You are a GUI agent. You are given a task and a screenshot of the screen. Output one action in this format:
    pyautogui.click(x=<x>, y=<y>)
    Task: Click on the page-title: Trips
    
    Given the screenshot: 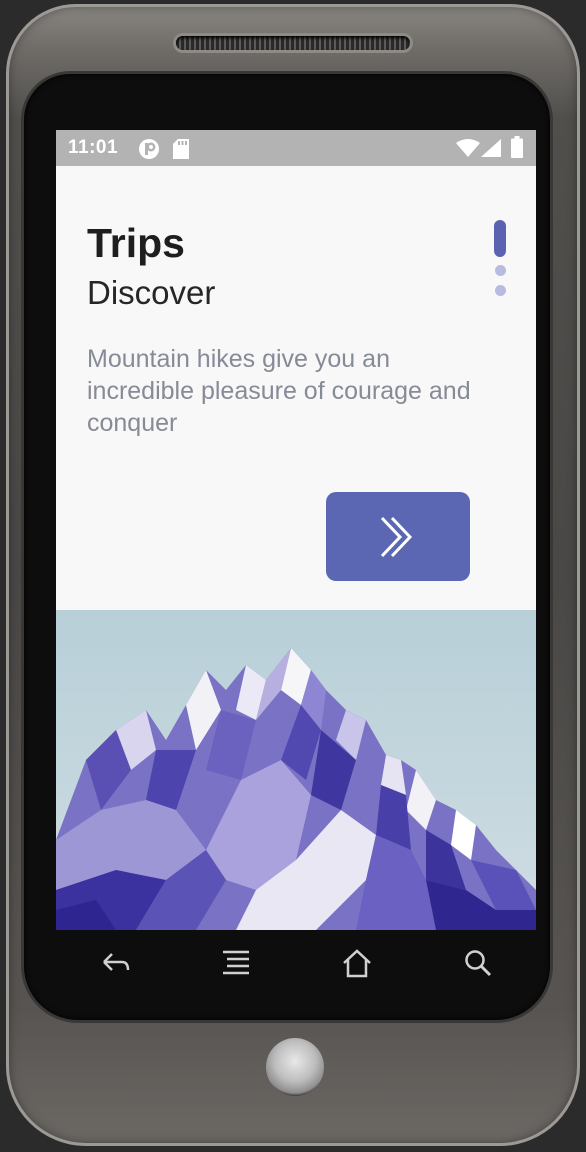 What is the action you would take?
    pyautogui.click(x=136, y=243)
    